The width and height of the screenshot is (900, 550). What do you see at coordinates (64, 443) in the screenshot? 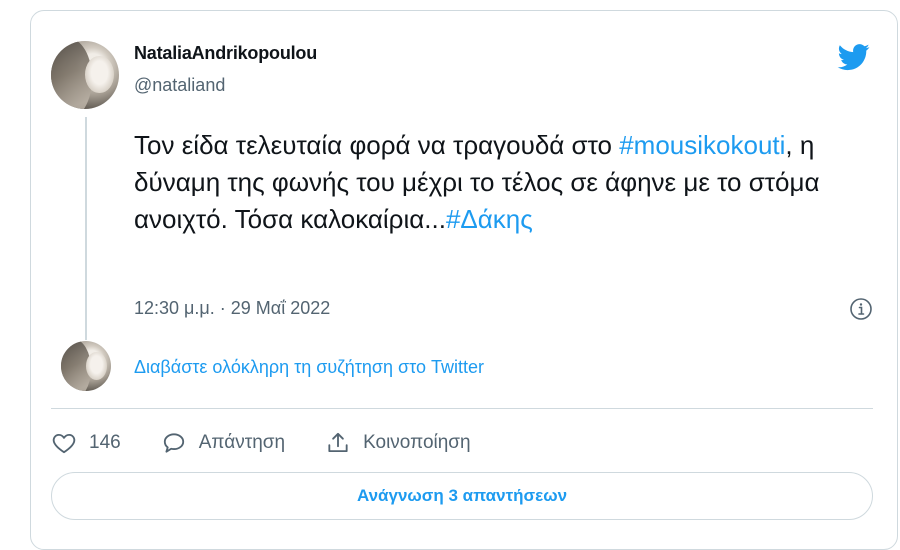
I see `heart-icon` at bounding box center [64, 443].